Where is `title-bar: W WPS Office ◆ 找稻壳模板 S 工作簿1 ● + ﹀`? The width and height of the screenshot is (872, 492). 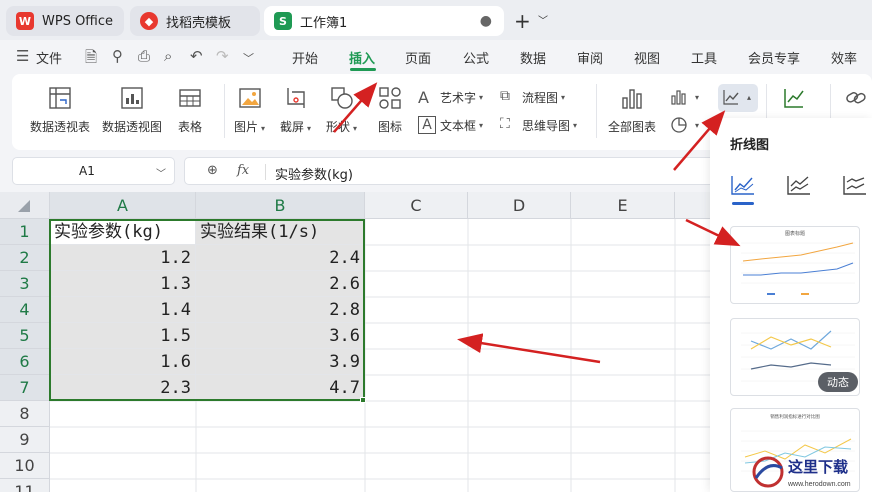
title-bar: W WPS Office ◆ 找稻壳模板 S 工作簿1 ● + ﹀ is located at coordinates (436, 20).